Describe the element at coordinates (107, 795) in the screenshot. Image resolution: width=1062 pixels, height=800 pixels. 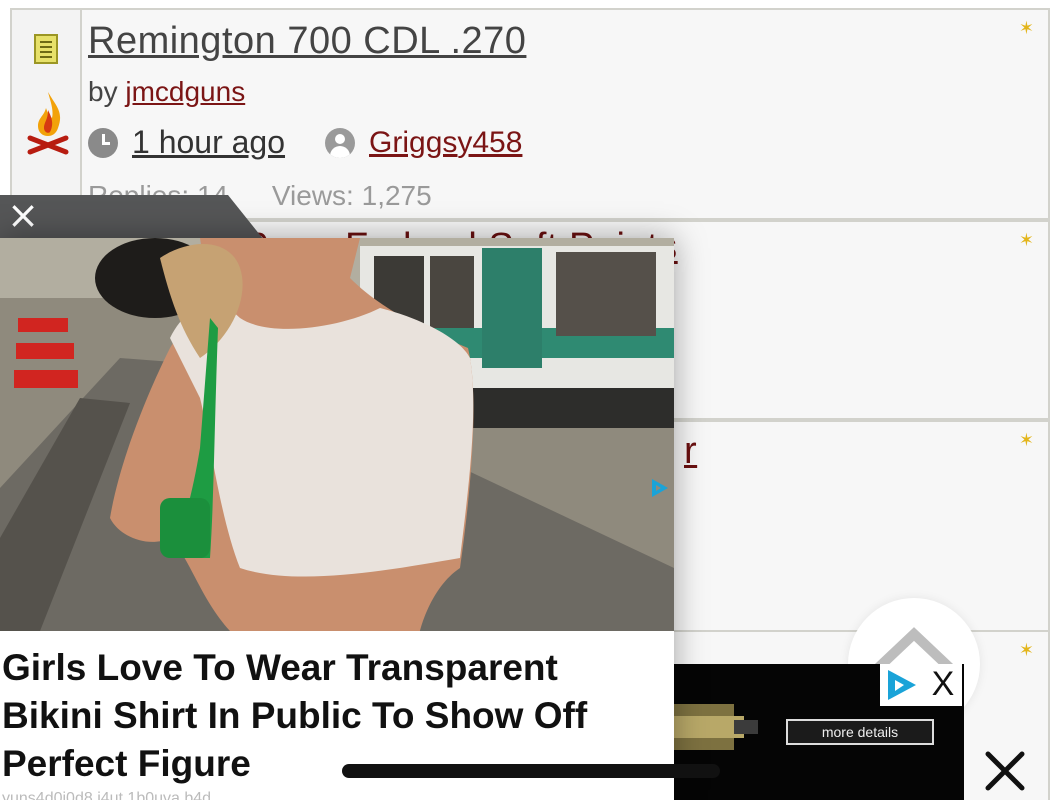
I see `ad-subtext: yuns4d0i0d8 i4ut 1b0uva b4d` at that location.